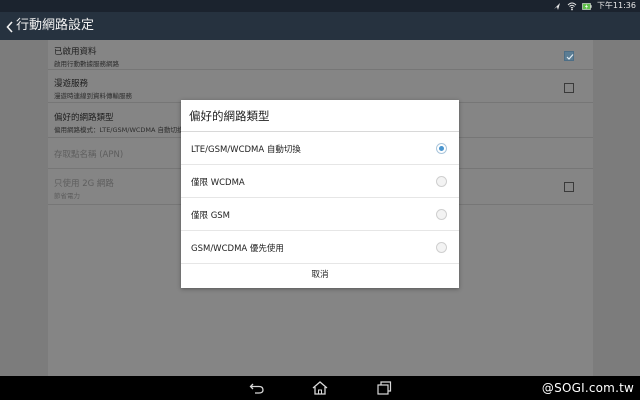  What do you see at coordinates (320, 86) in the screenshot?
I see `pref-roaming: 漫遊服務 漫遊時連線到資料傳輸服務` at bounding box center [320, 86].